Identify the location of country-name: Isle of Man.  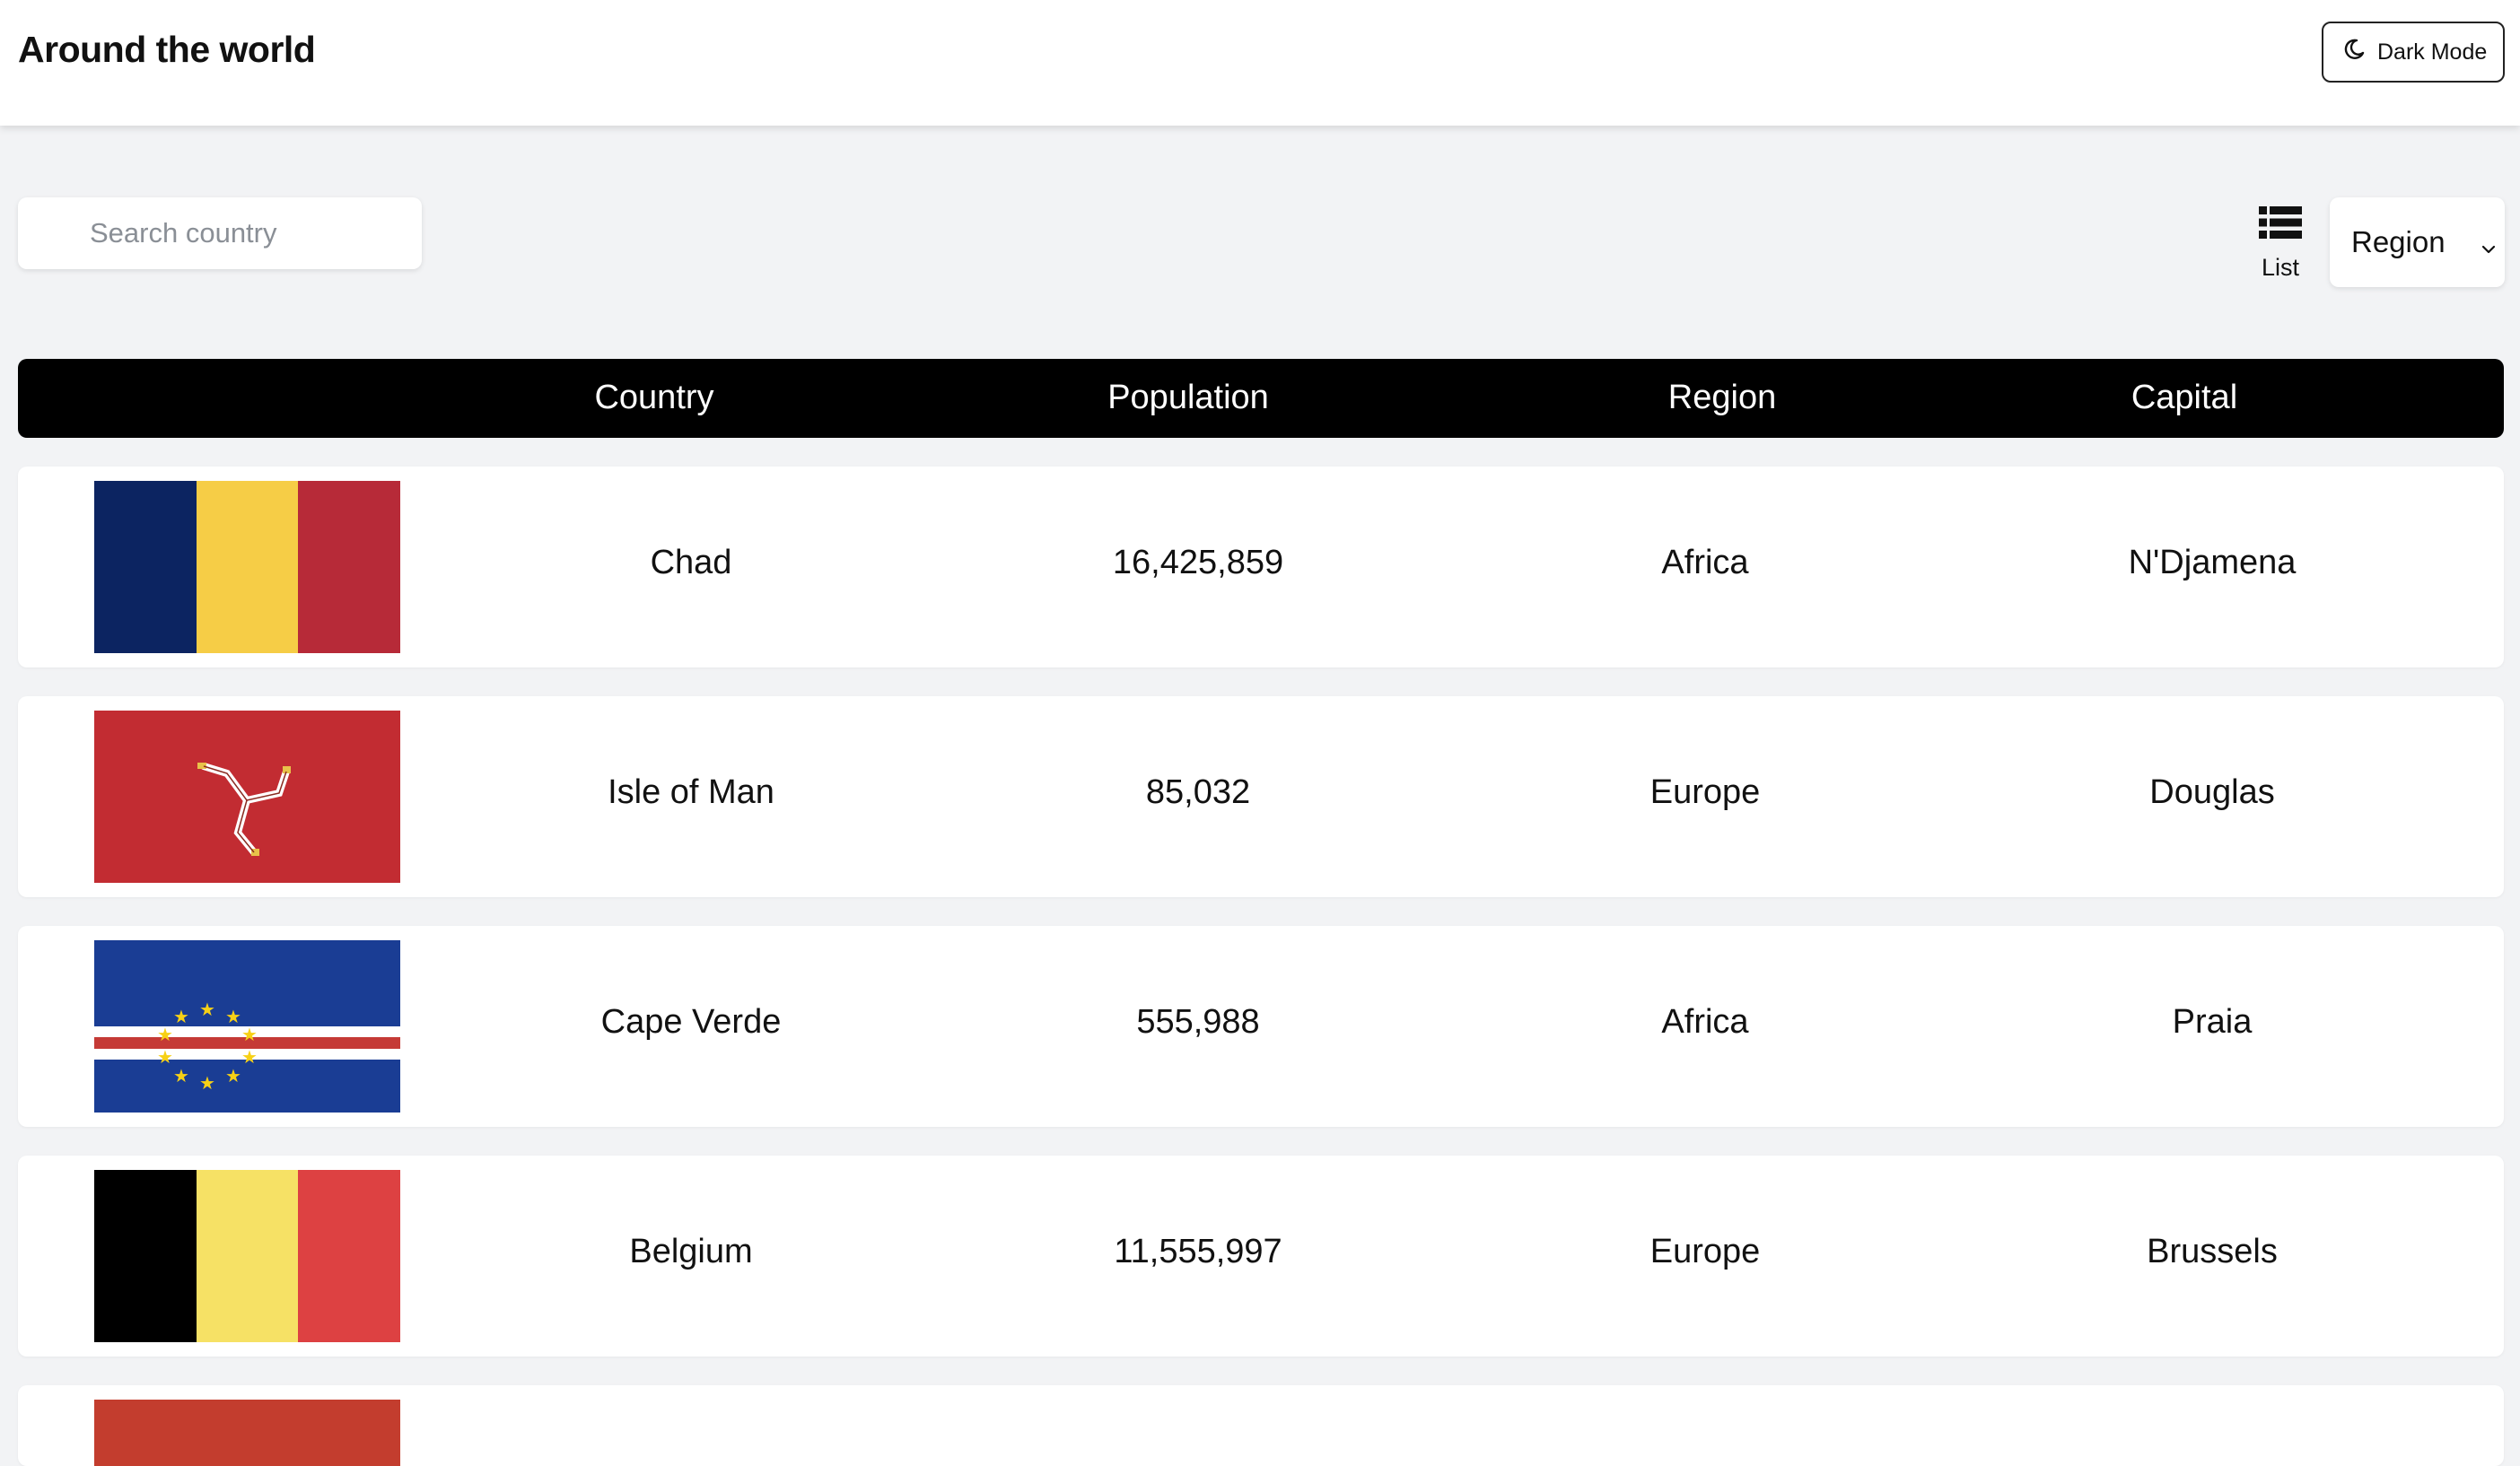
(691, 792).